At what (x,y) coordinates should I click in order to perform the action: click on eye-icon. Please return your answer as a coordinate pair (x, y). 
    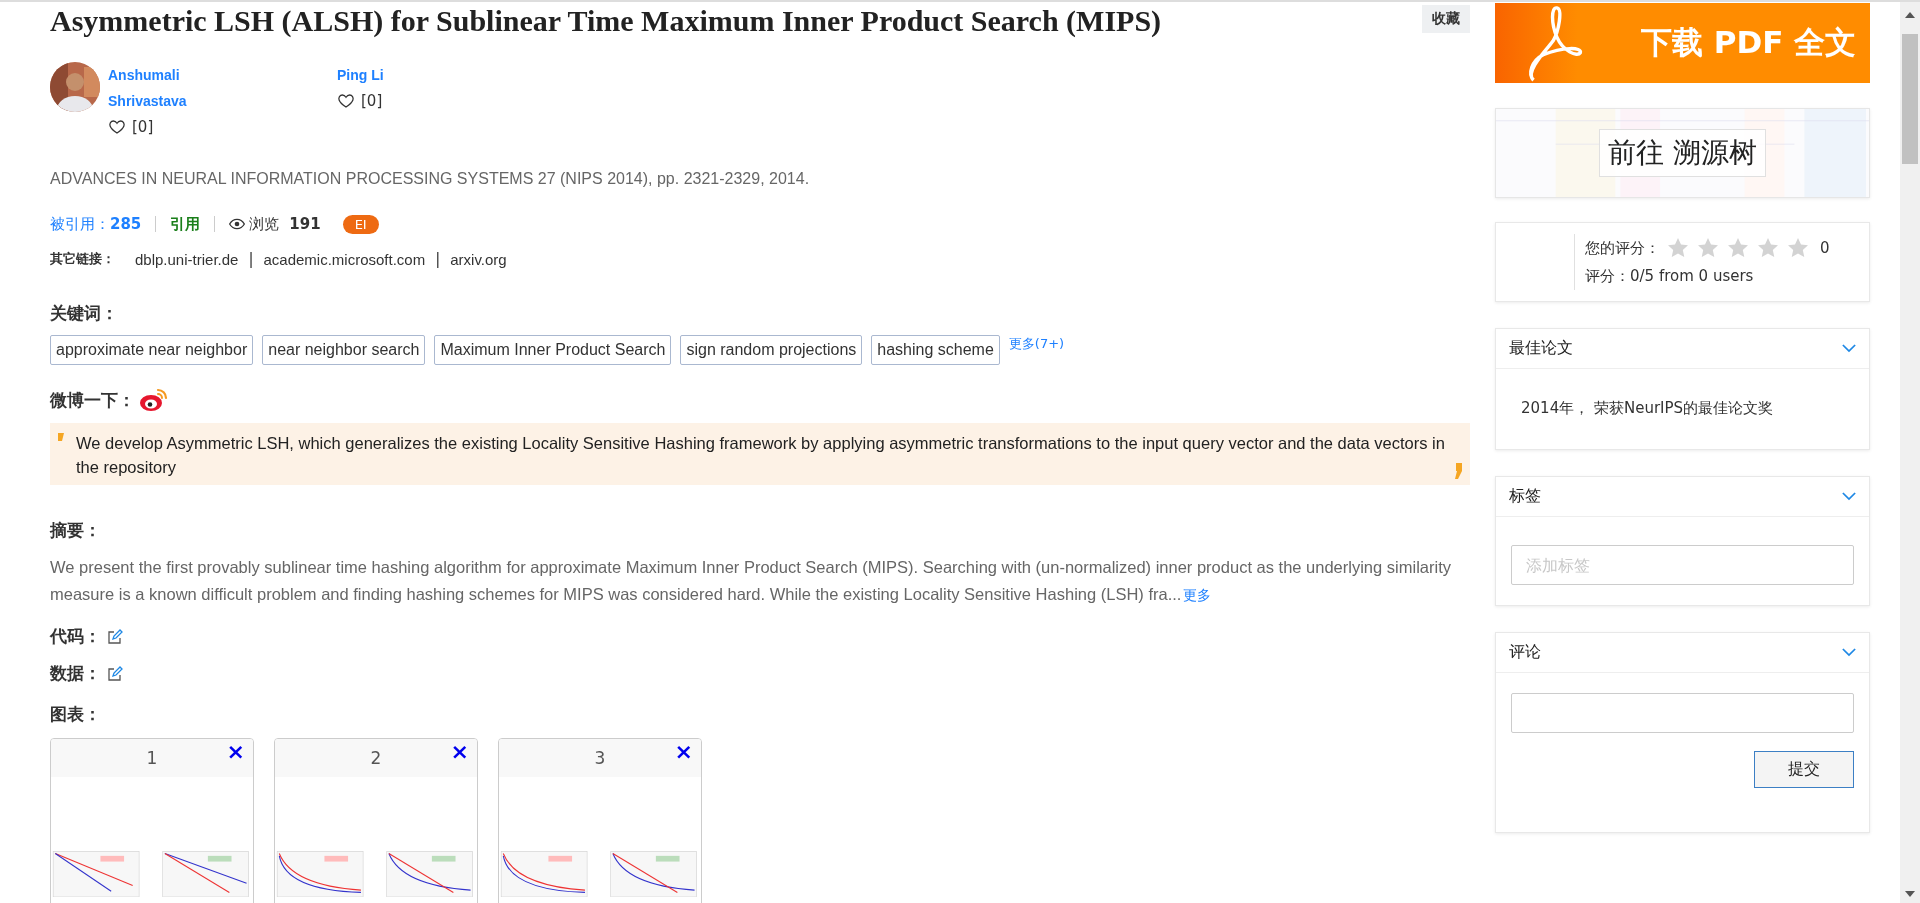
    Looking at the image, I should click on (237, 224).